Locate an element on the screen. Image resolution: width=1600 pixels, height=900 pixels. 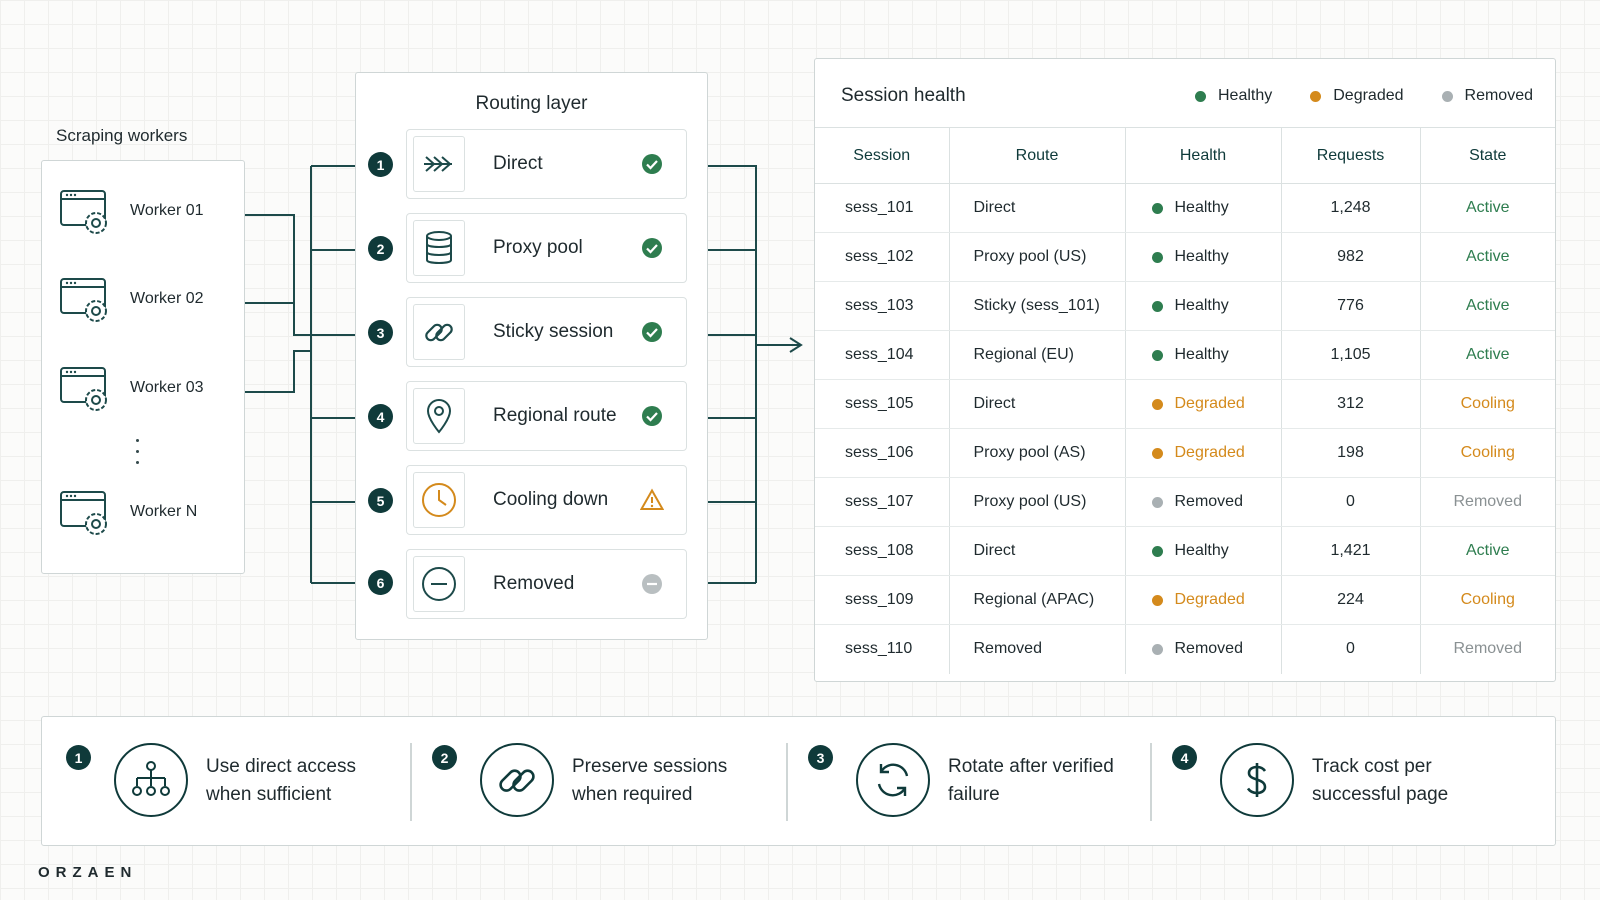
table-row: sess_110 Removed Removed 0 Removed is located at coordinates (1185, 649).